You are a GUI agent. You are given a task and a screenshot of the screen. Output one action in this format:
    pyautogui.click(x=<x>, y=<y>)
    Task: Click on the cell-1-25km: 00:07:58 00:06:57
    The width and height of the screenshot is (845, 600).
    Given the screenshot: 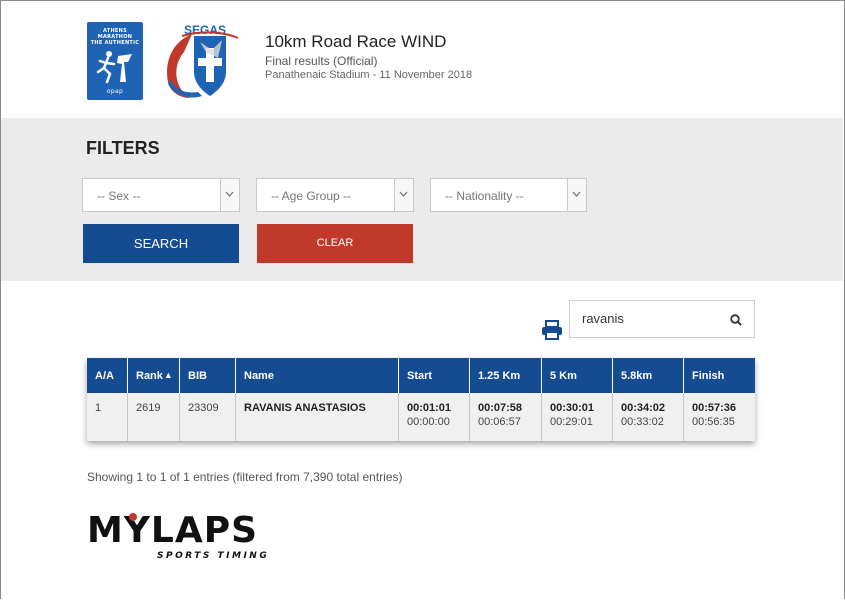 What is the action you would take?
    pyautogui.click(x=505, y=417)
    